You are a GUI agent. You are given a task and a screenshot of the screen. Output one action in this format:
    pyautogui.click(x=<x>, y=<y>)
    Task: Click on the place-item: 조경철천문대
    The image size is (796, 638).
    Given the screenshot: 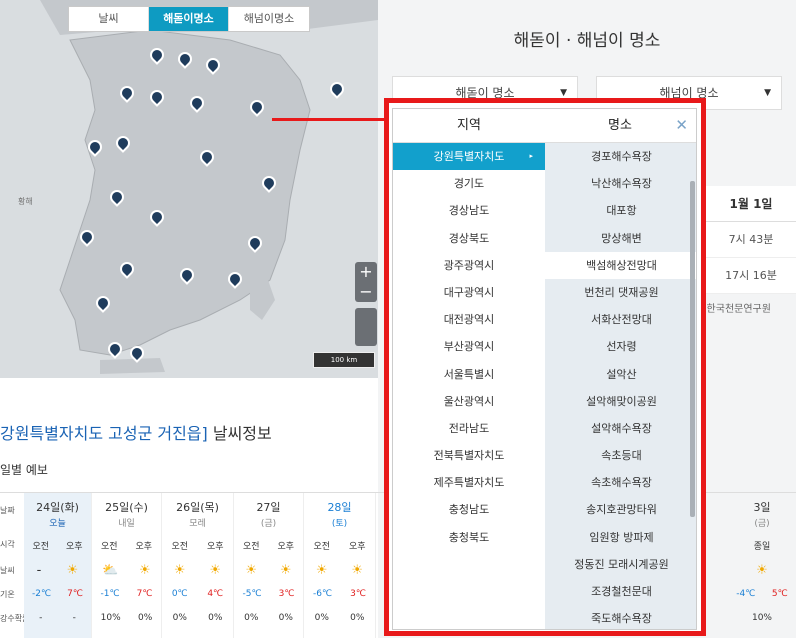 What is the action you would take?
    pyautogui.click(x=620, y=591)
    